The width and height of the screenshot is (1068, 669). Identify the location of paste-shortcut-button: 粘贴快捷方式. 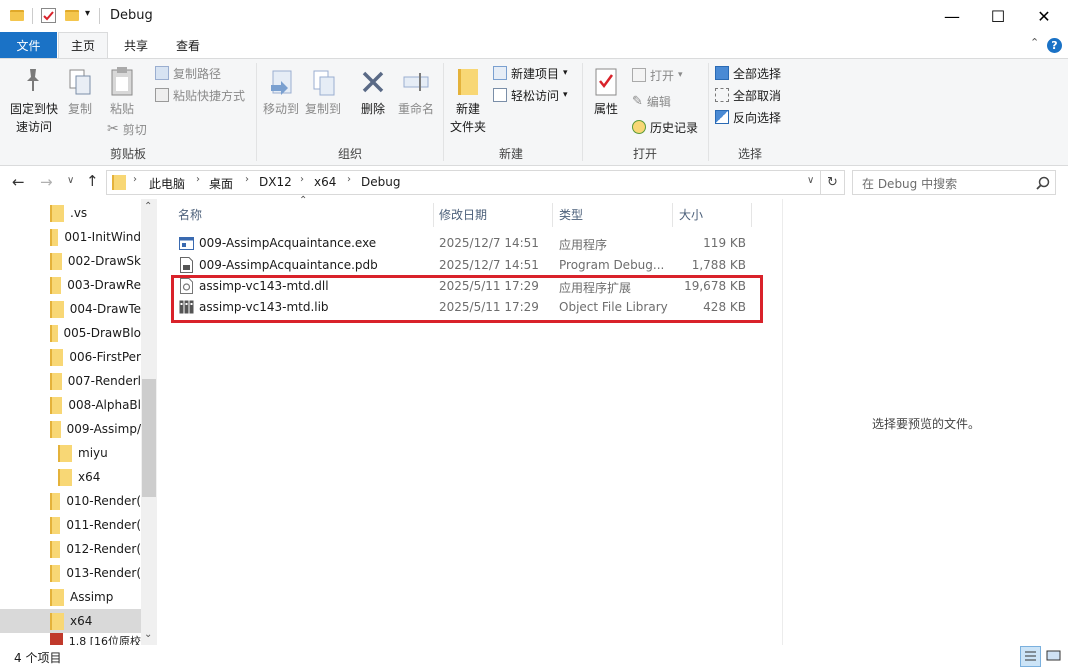
(200, 95).